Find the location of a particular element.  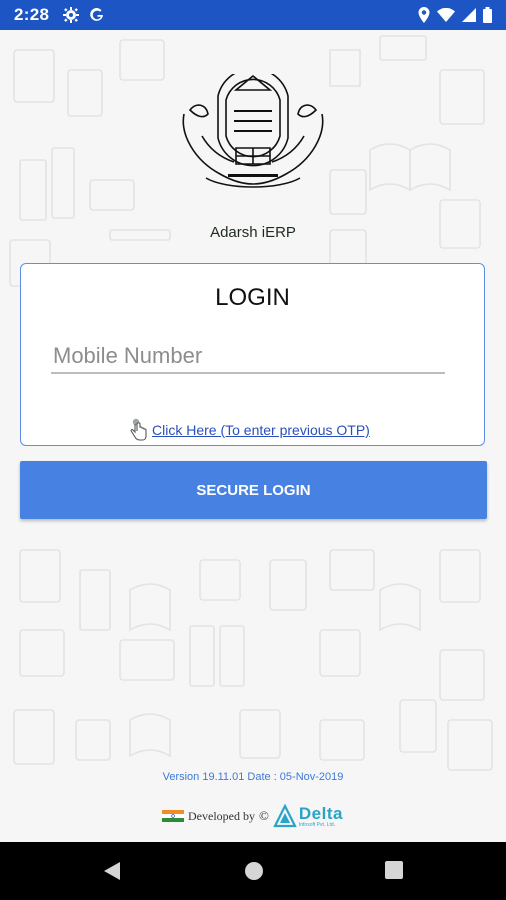

navigation-bar is located at coordinates (253, 871).